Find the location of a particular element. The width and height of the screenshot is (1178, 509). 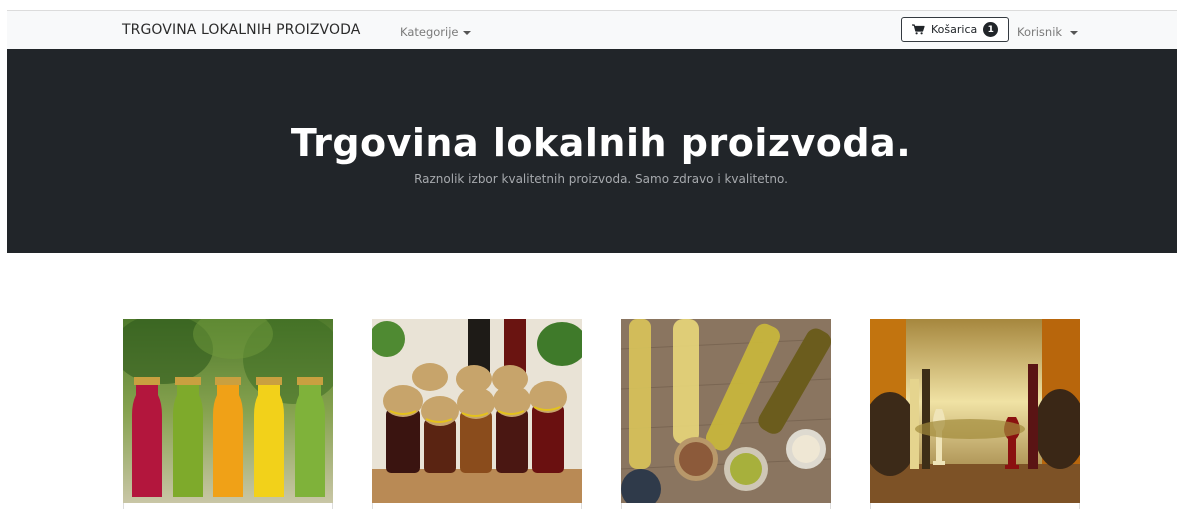

categories-label: Kategorije is located at coordinates (429, 32).